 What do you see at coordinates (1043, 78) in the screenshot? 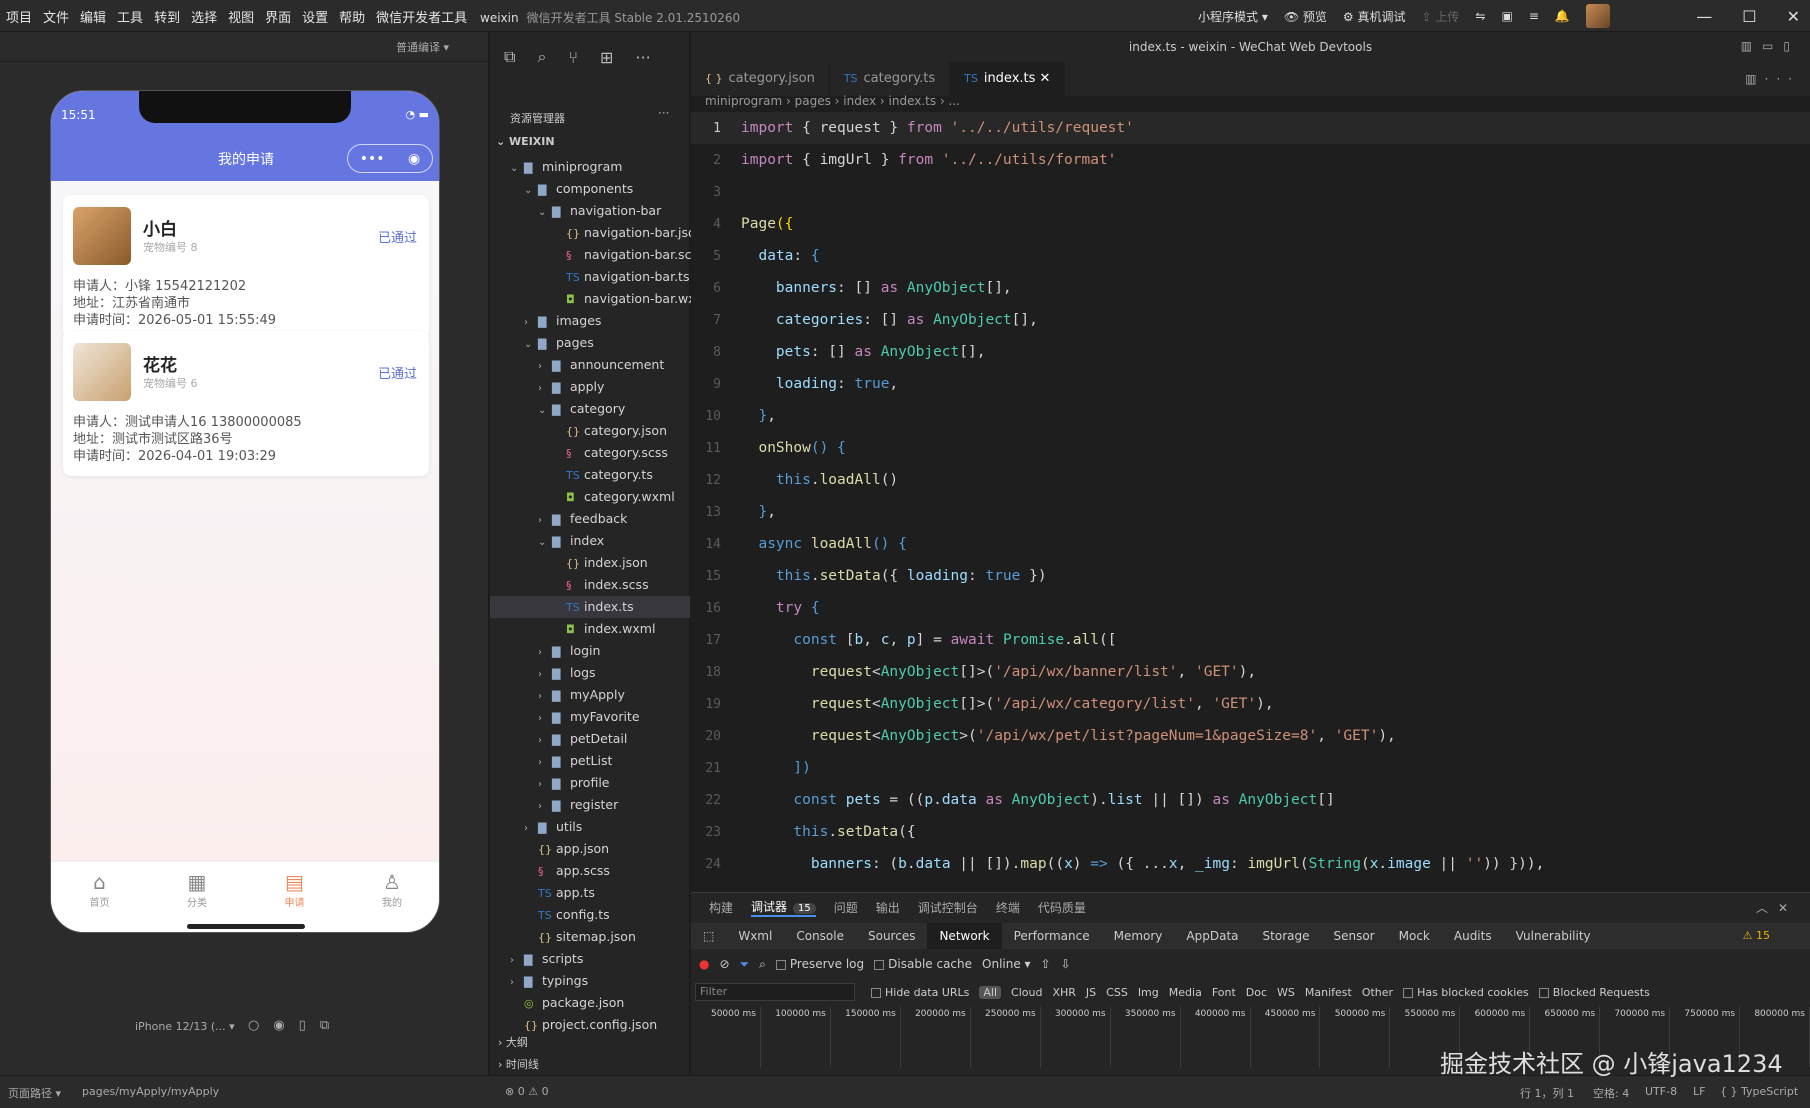
I see `close-tab-icon: ✕` at bounding box center [1043, 78].